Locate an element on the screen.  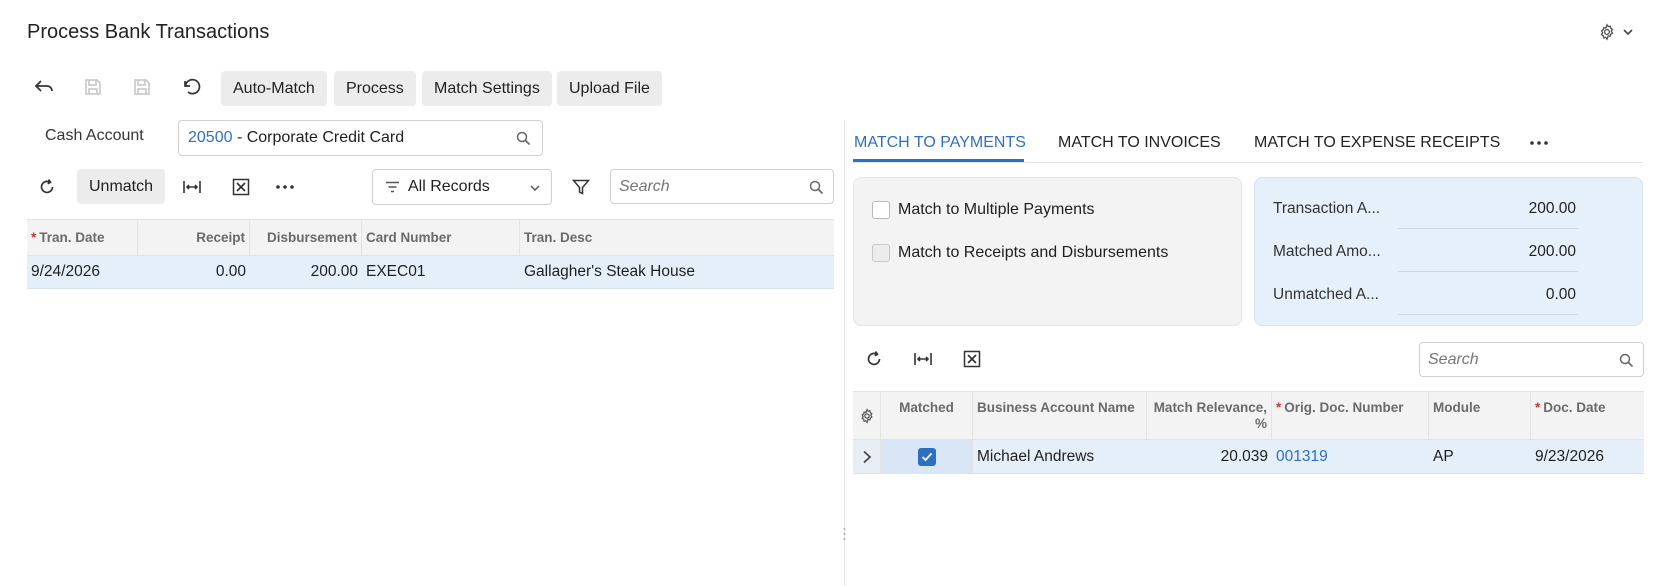
match-receipts-disbursements-label: Match to Receipts and Disbursements is located at coordinates (1033, 252).